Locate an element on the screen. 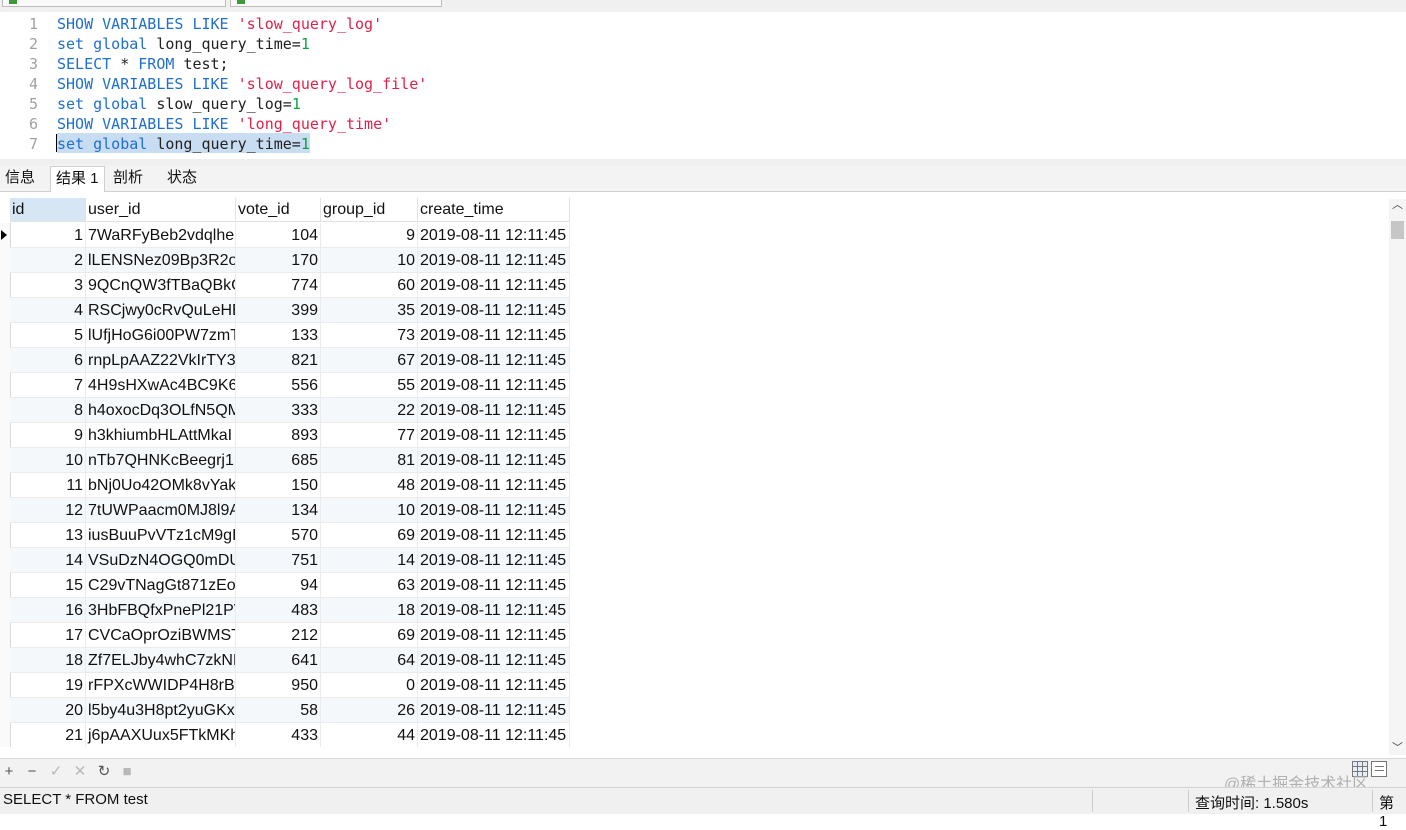 The image size is (1406, 830). form-view-icon is located at coordinates (1379, 769).